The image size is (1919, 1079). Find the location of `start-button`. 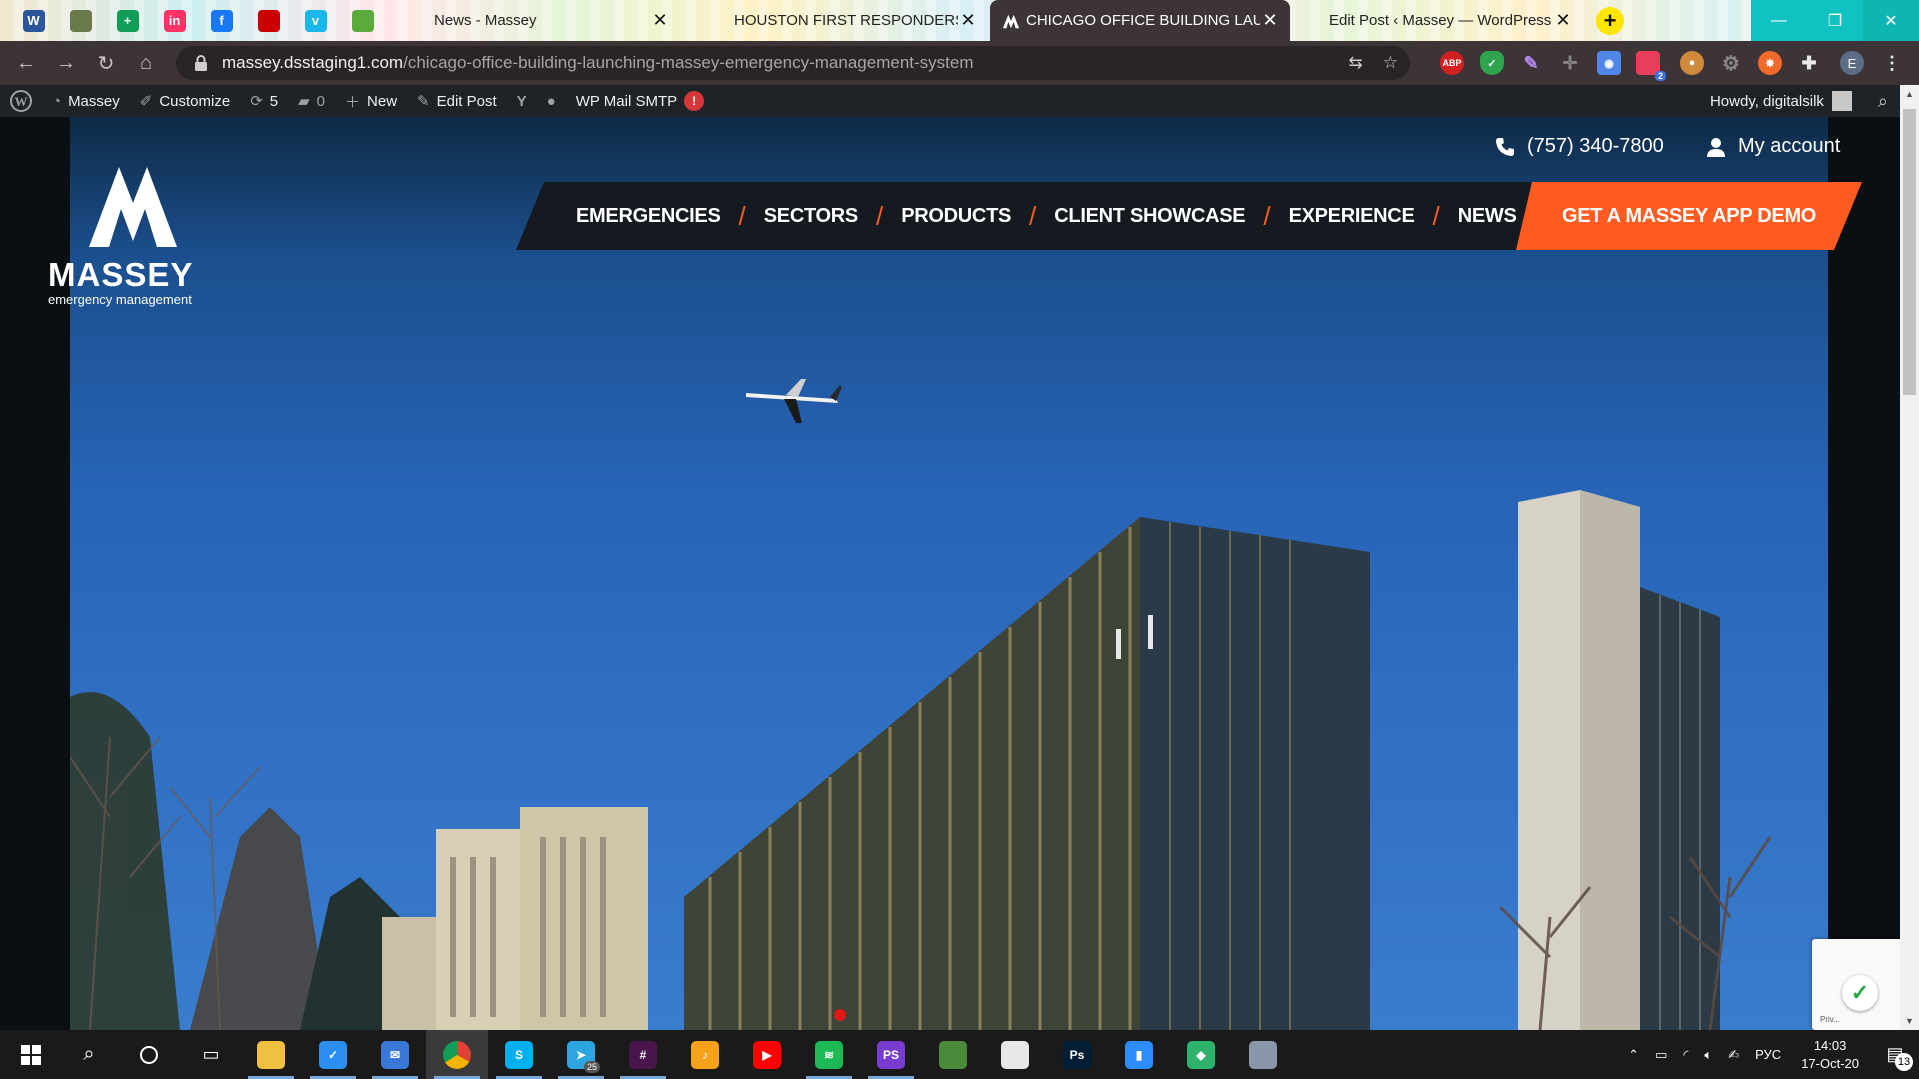

start-button is located at coordinates (31, 1054).